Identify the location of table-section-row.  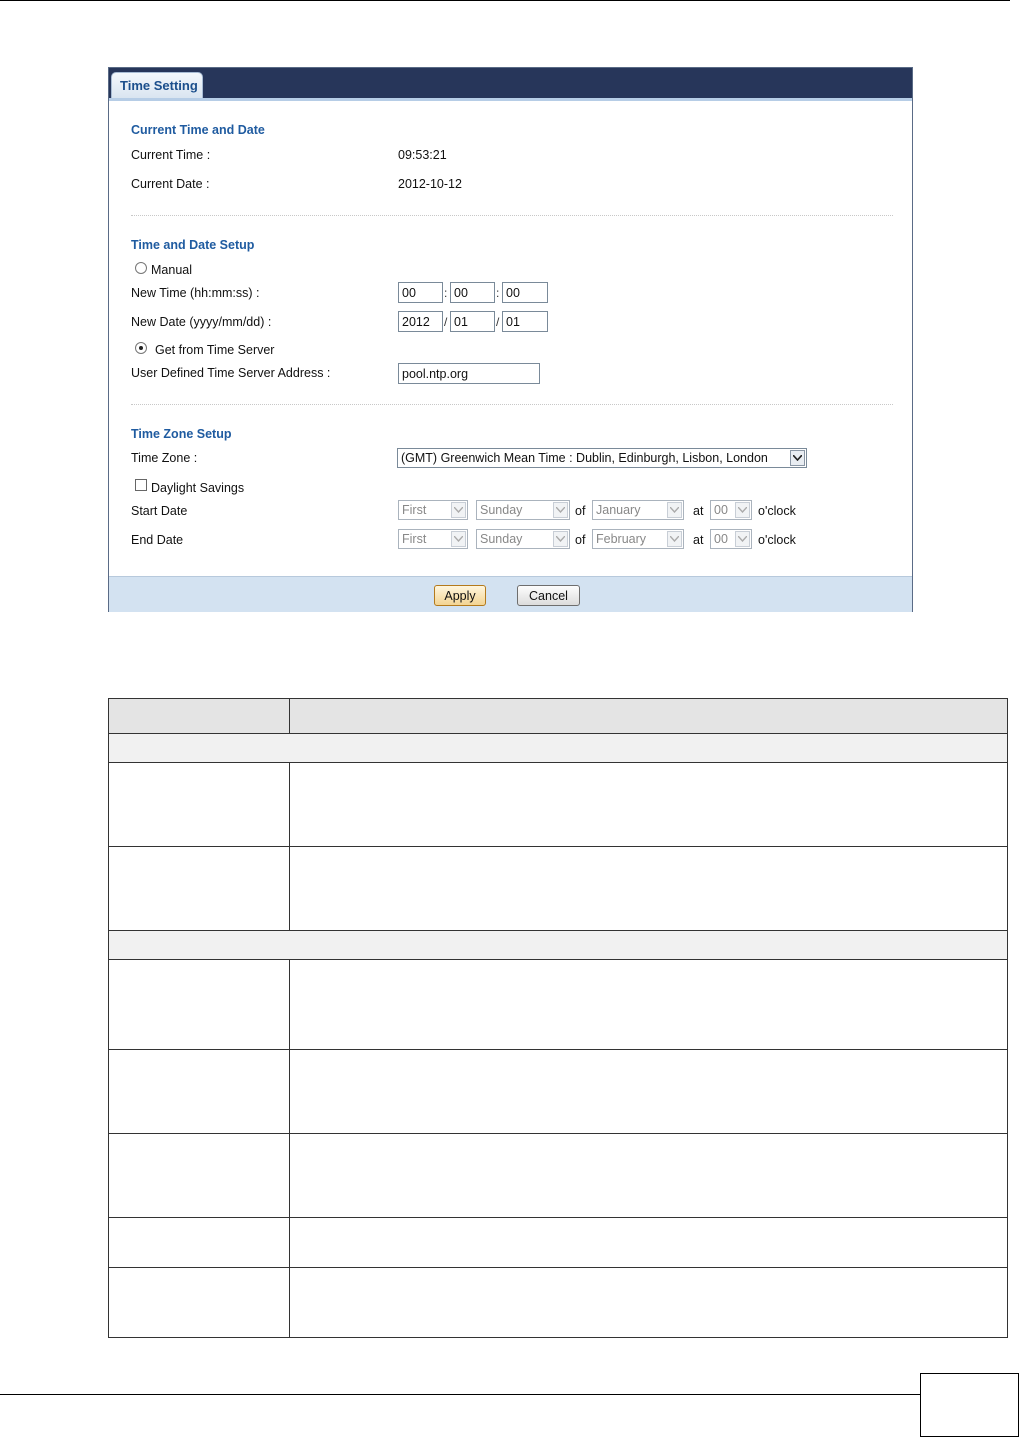
(558, 945).